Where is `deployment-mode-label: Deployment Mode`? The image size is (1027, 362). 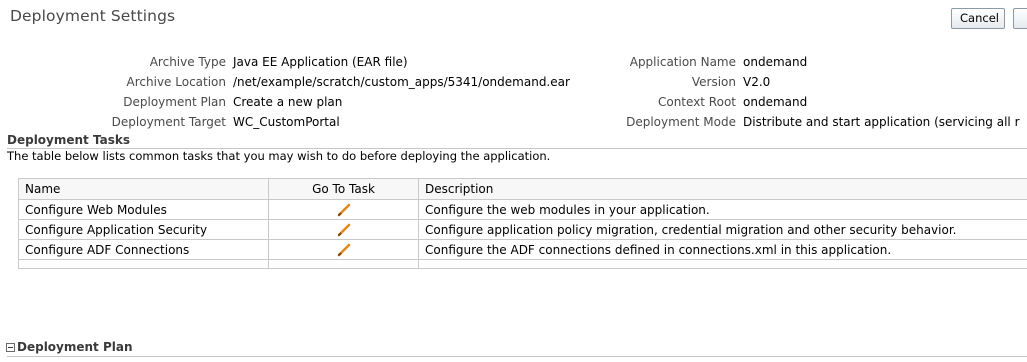
deployment-mode-label: Deployment Mode is located at coordinates (681, 122).